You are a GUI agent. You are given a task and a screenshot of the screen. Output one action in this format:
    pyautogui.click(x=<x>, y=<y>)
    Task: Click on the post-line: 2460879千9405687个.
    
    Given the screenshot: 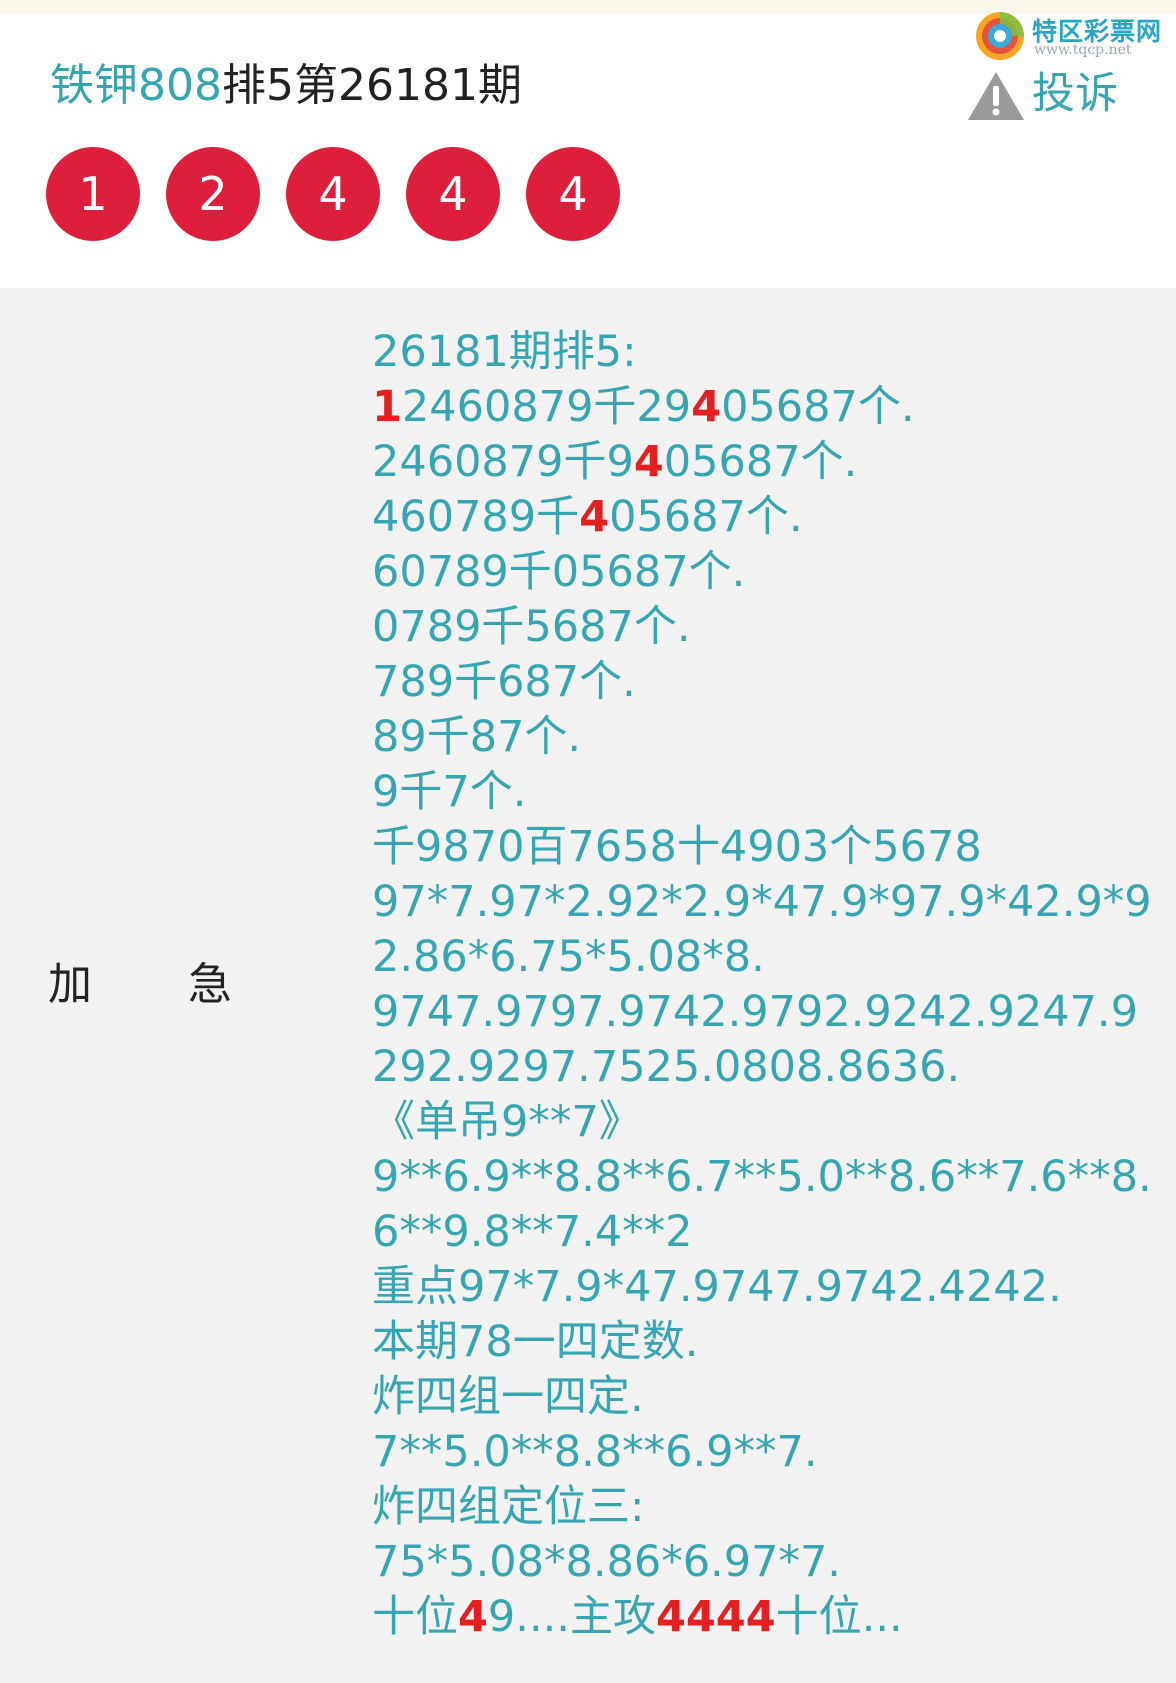 What is the action you would take?
    pyautogui.click(x=767, y=462)
    